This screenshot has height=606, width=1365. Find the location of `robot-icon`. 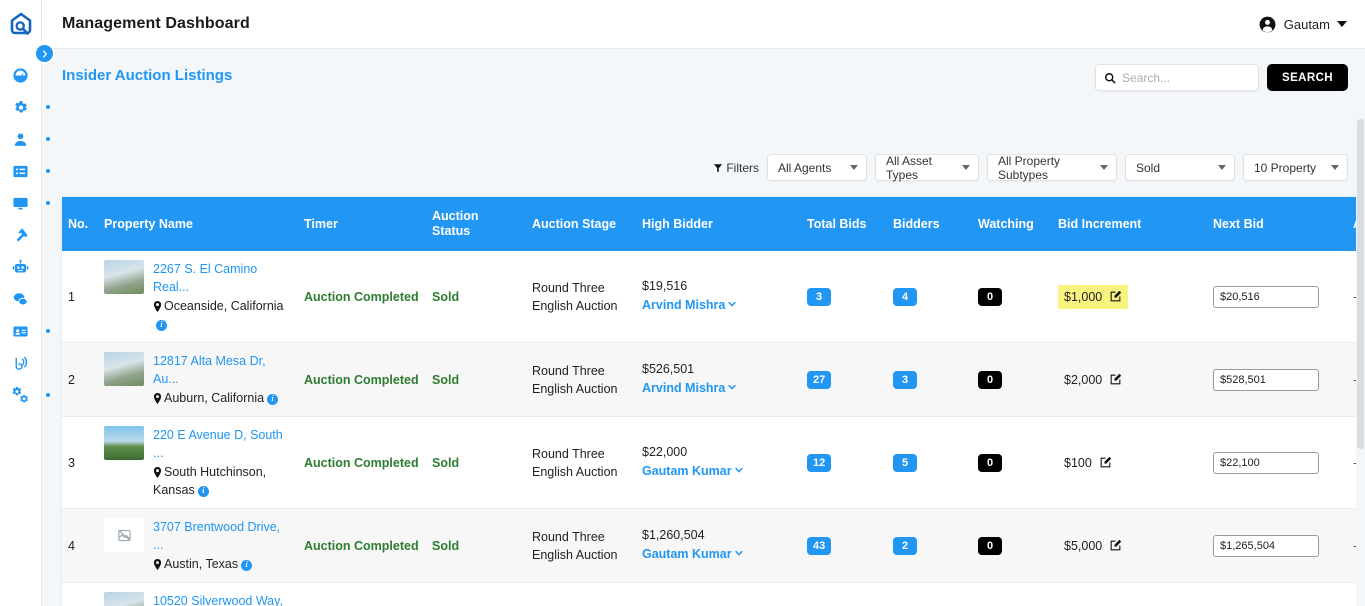

robot-icon is located at coordinates (20, 265).